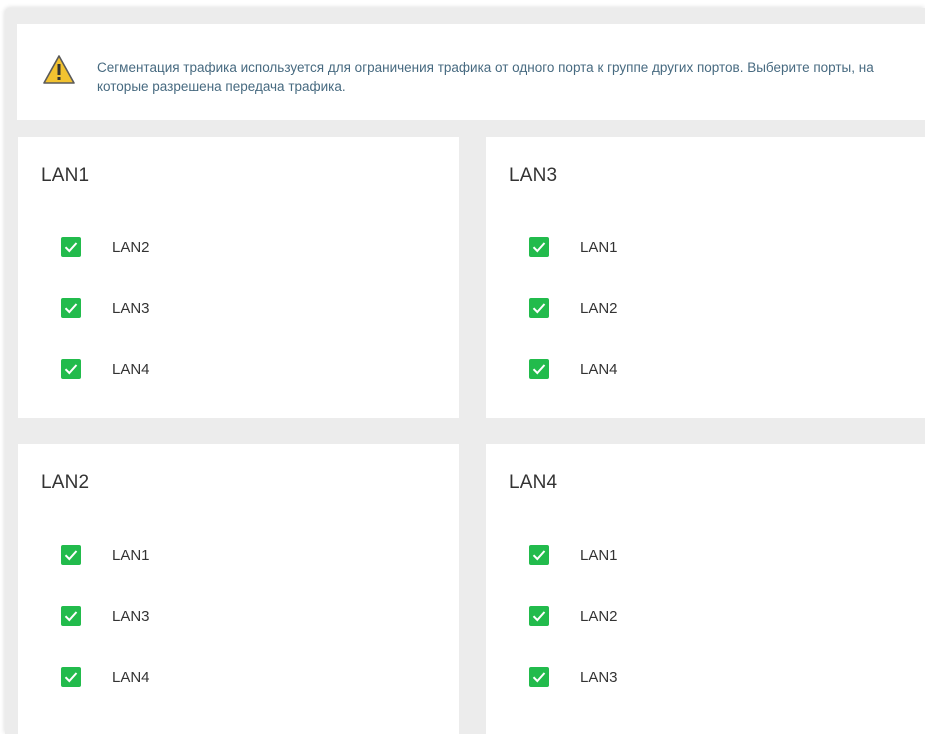 The height and width of the screenshot is (734, 925). What do you see at coordinates (533, 175) in the screenshot?
I see `port-card-title: LAN3` at bounding box center [533, 175].